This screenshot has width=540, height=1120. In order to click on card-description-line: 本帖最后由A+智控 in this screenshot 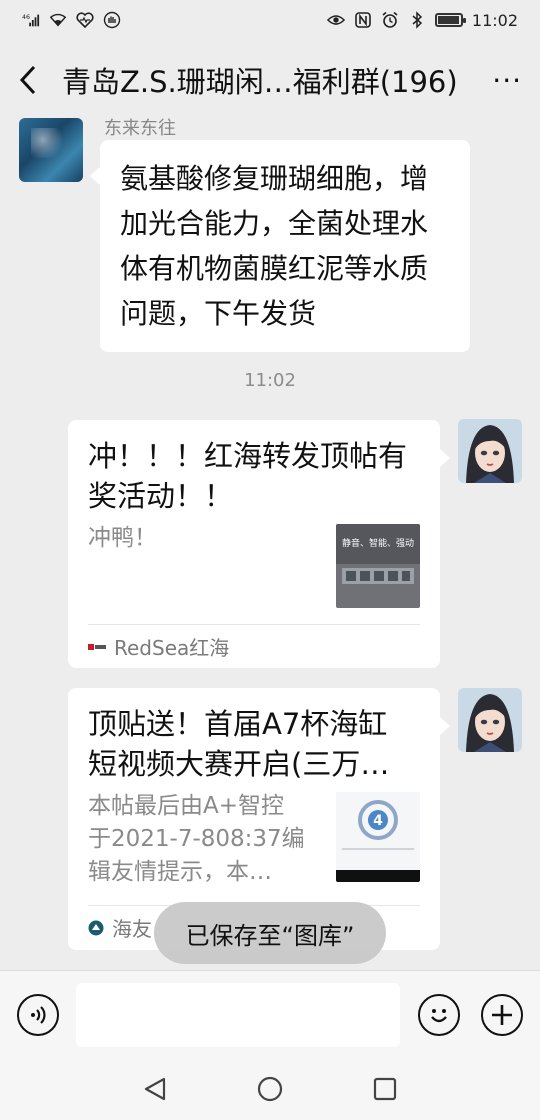, I will do `click(186, 806)`.